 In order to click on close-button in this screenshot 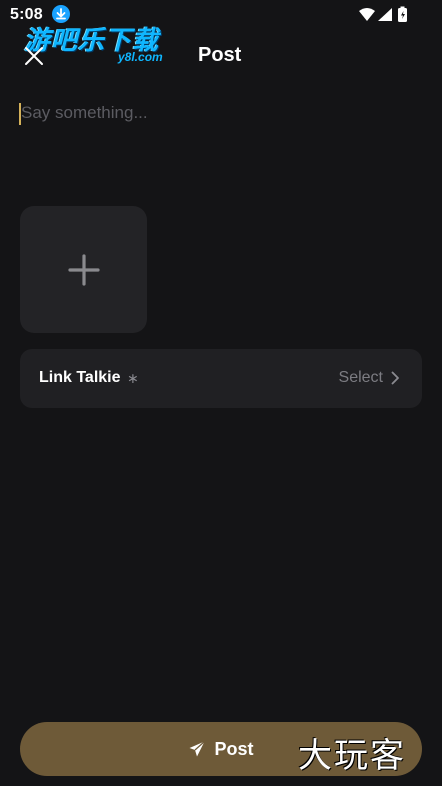, I will do `click(34, 56)`.